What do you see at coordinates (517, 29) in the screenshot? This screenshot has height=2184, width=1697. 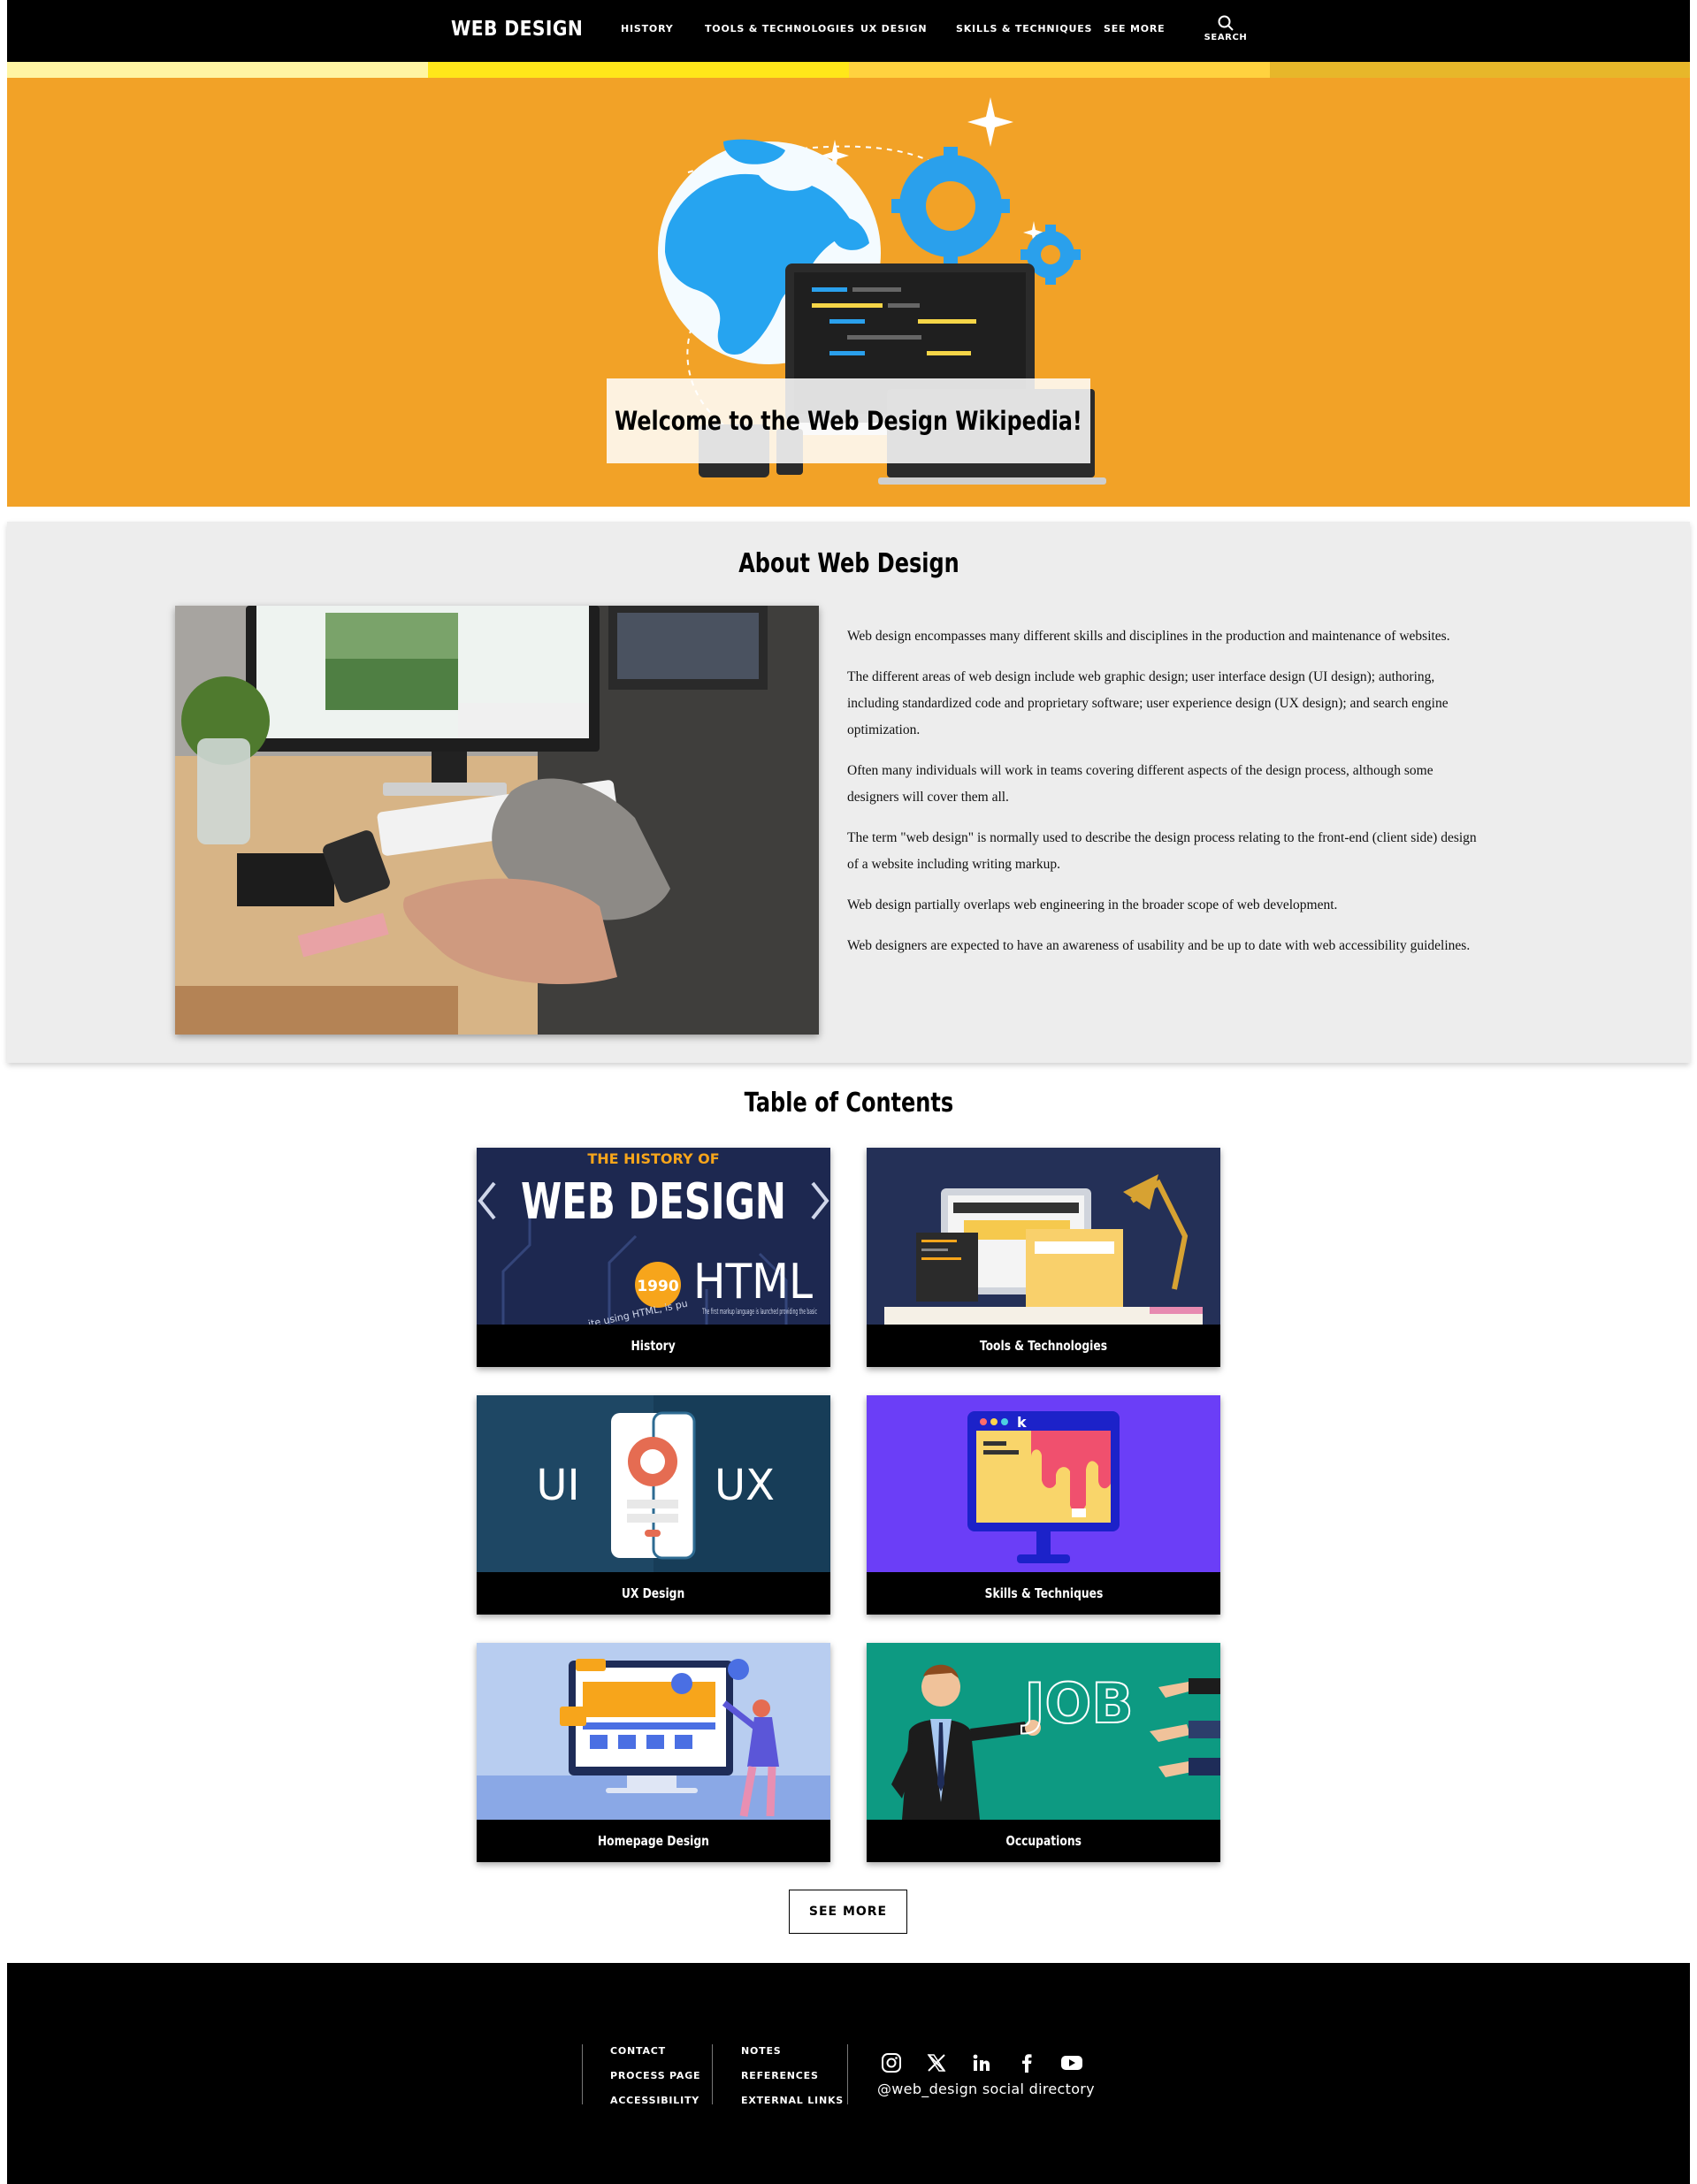 I see `site-brand: WEB DESIGN` at bounding box center [517, 29].